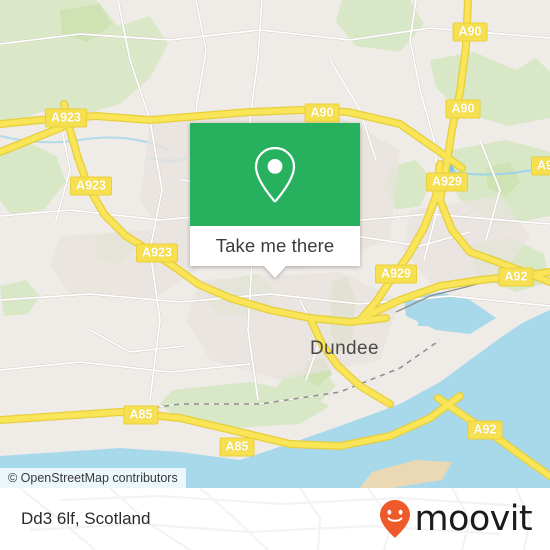 This screenshot has height=550, width=550. Describe the element at coordinates (543, 165) in the screenshot. I see `road-shield-label: A9` at that location.